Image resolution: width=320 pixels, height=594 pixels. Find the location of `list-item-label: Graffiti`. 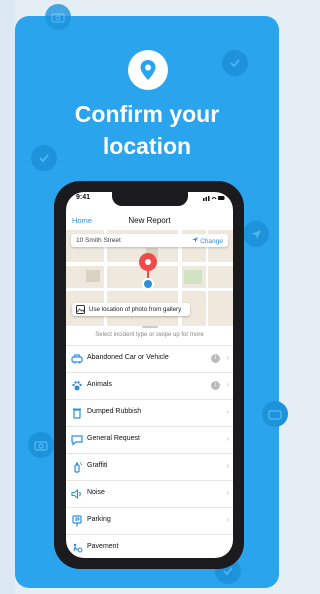

list-item-label: Graffiti is located at coordinates (97, 465).